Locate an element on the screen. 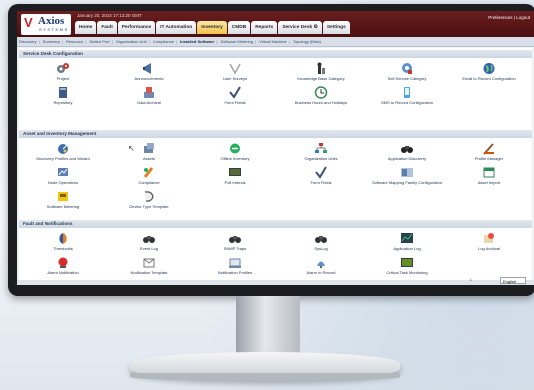 This screenshot has height=390, width=534. subnav-resource: Resource is located at coordinates (74, 41).